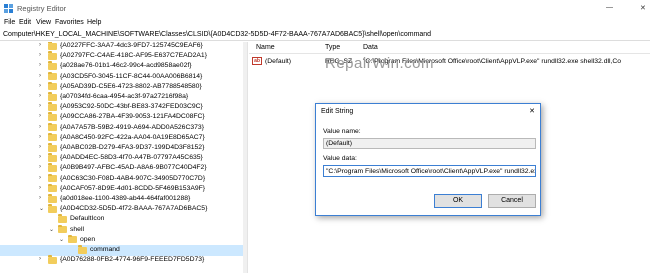 Image resolution: width=650 pixels, height=273 pixels. Describe the element at coordinates (370, 47) in the screenshot. I see `column-data: Data` at that location.